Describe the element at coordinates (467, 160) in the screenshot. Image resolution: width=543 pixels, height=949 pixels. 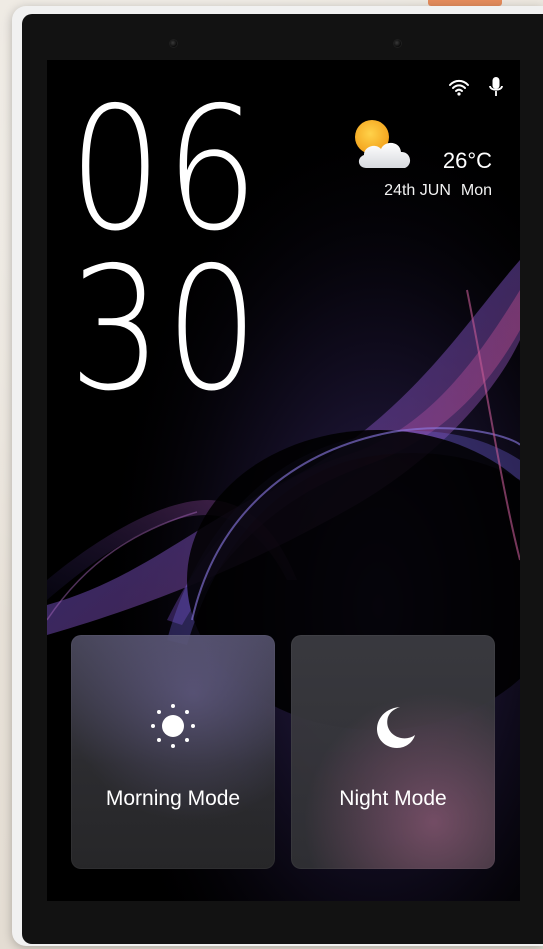
I see `weather-temperature: 26°C` at that location.